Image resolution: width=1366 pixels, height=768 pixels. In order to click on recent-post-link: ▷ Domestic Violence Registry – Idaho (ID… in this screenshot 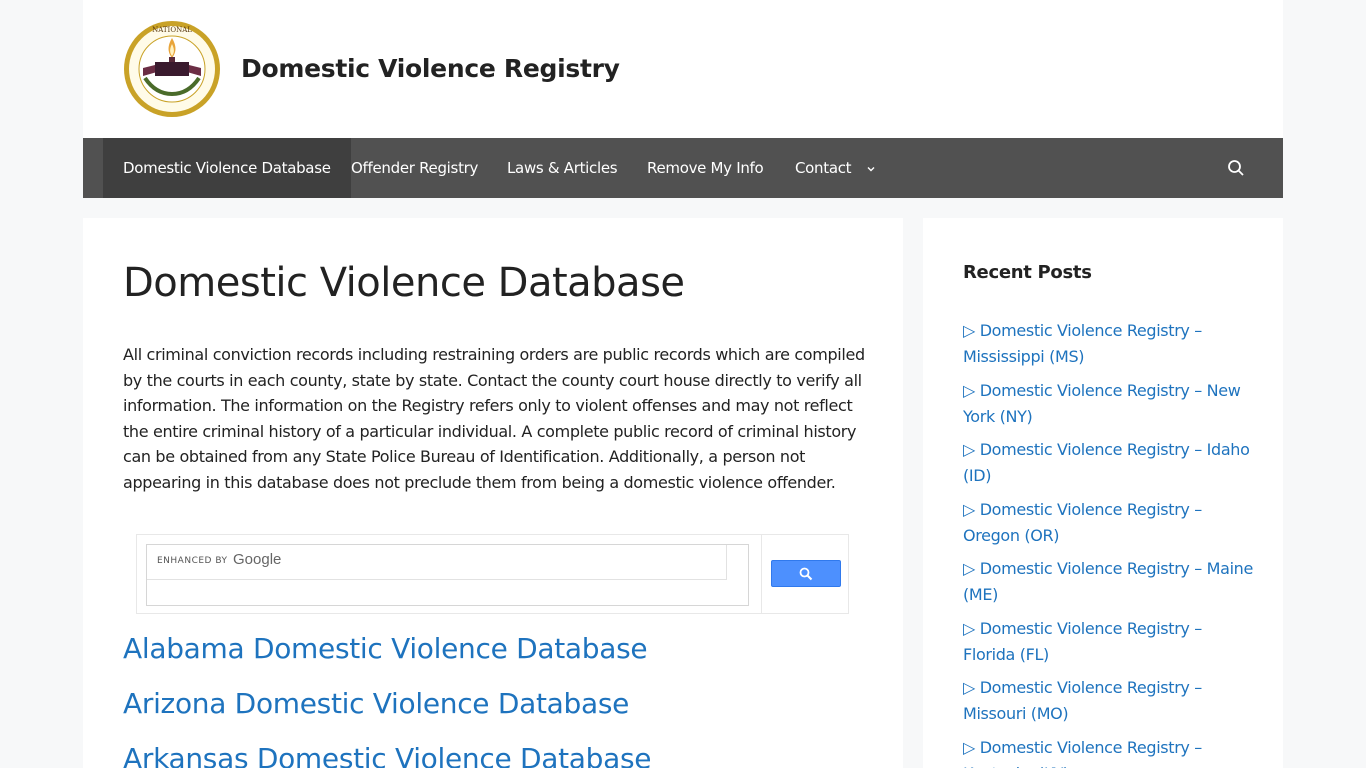, I will do `click(1108, 462)`.